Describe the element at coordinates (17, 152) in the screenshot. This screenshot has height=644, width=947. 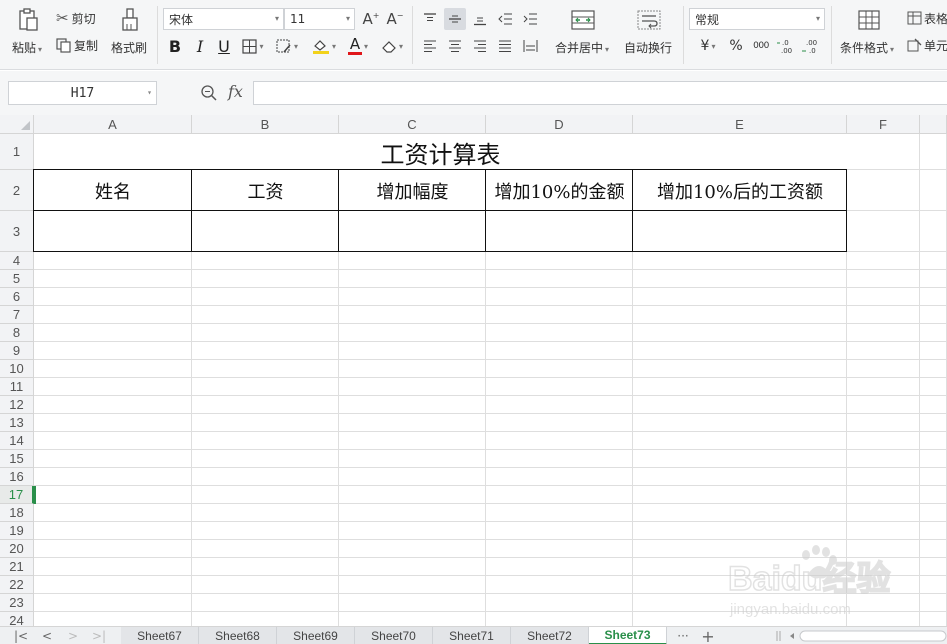
I see `row-header-1: 1` at that location.